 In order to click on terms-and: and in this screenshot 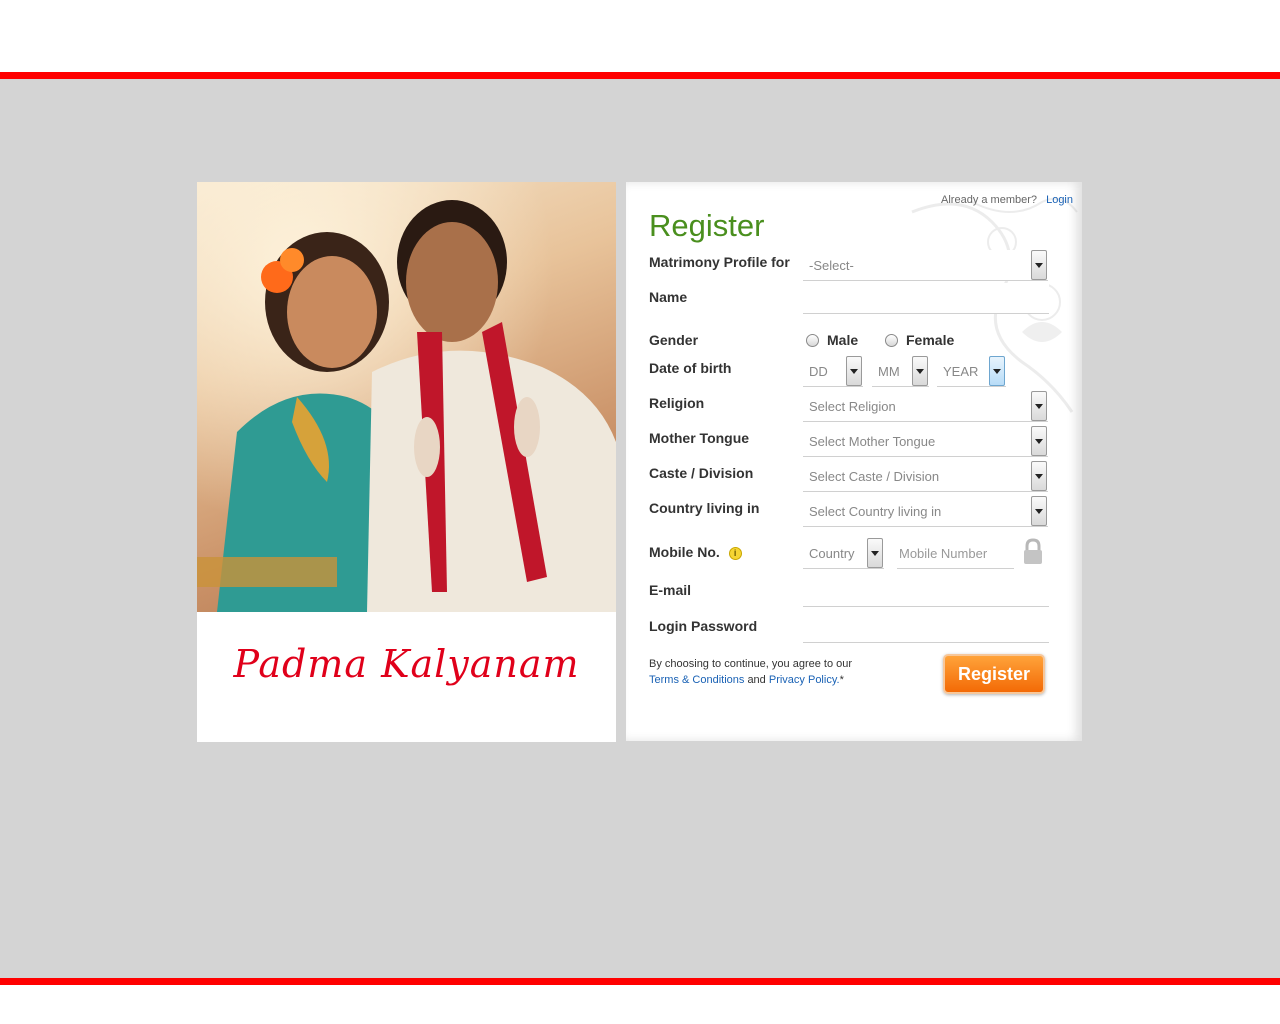, I will do `click(756, 680)`.